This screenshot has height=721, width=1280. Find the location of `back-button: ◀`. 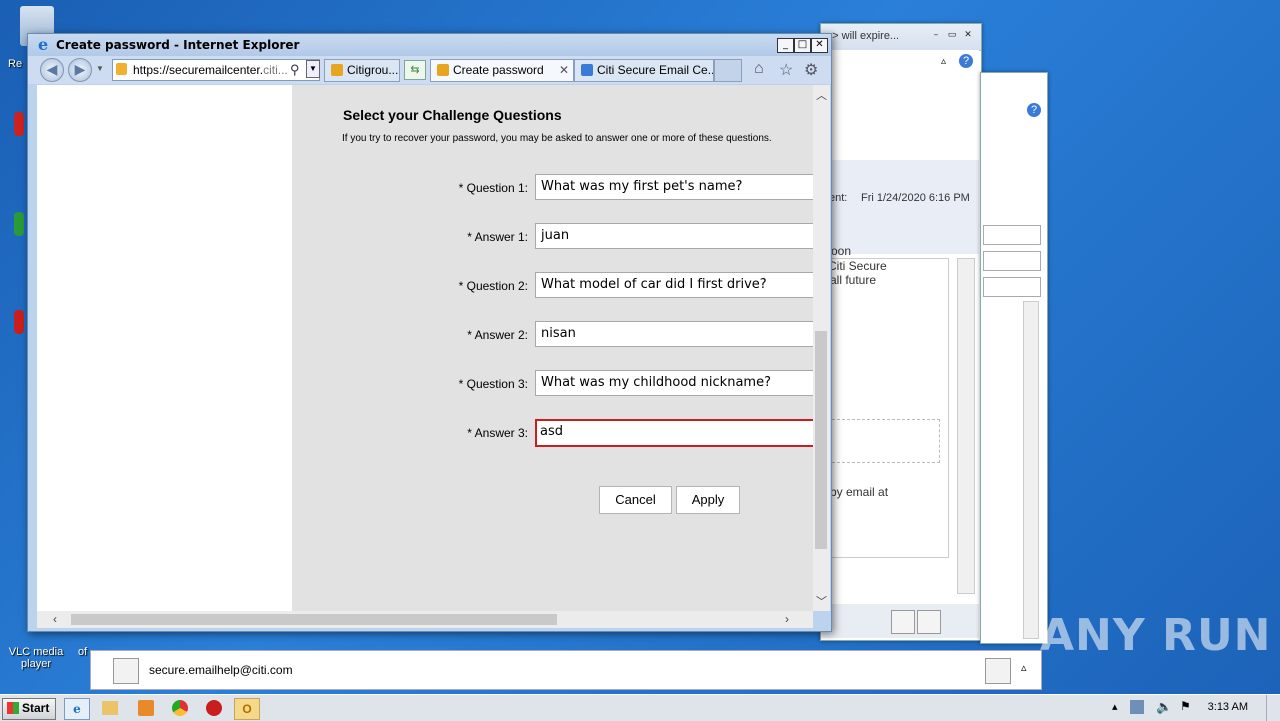

back-button: ◀ is located at coordinates (52, 70).